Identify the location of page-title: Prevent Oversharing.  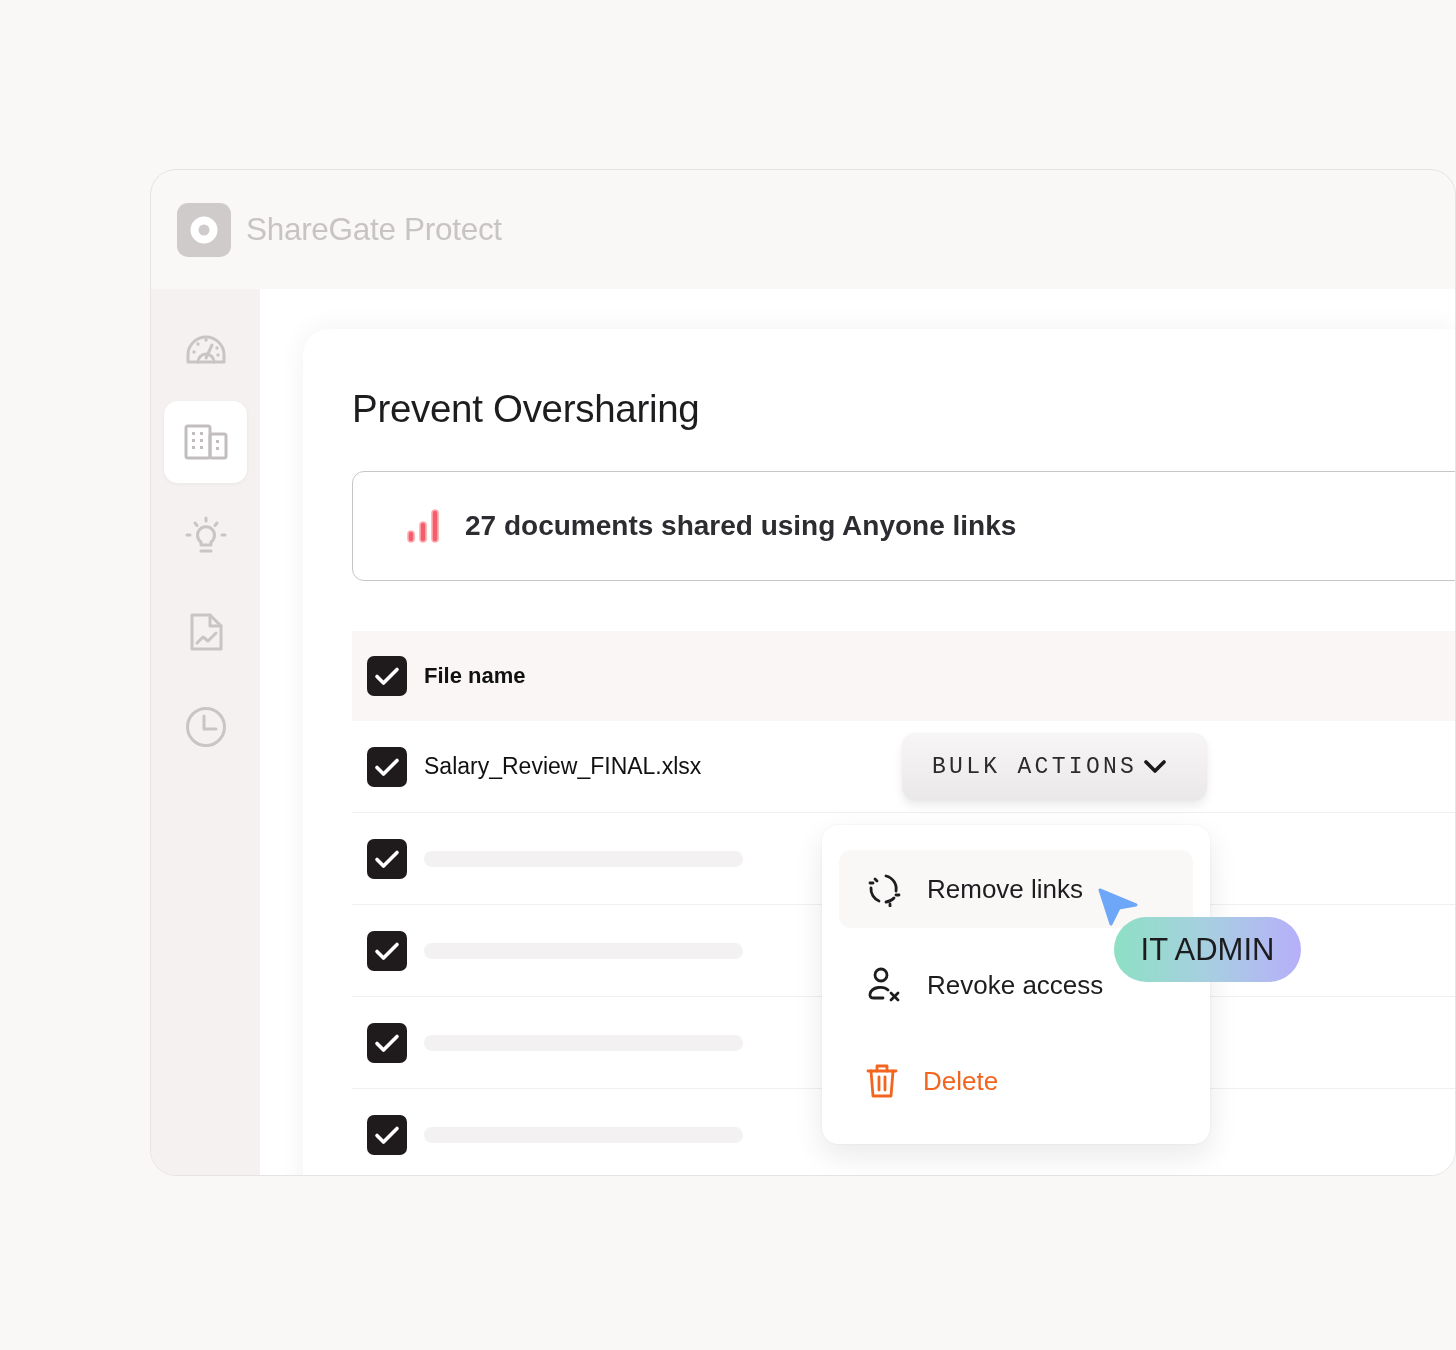
(526, 409).